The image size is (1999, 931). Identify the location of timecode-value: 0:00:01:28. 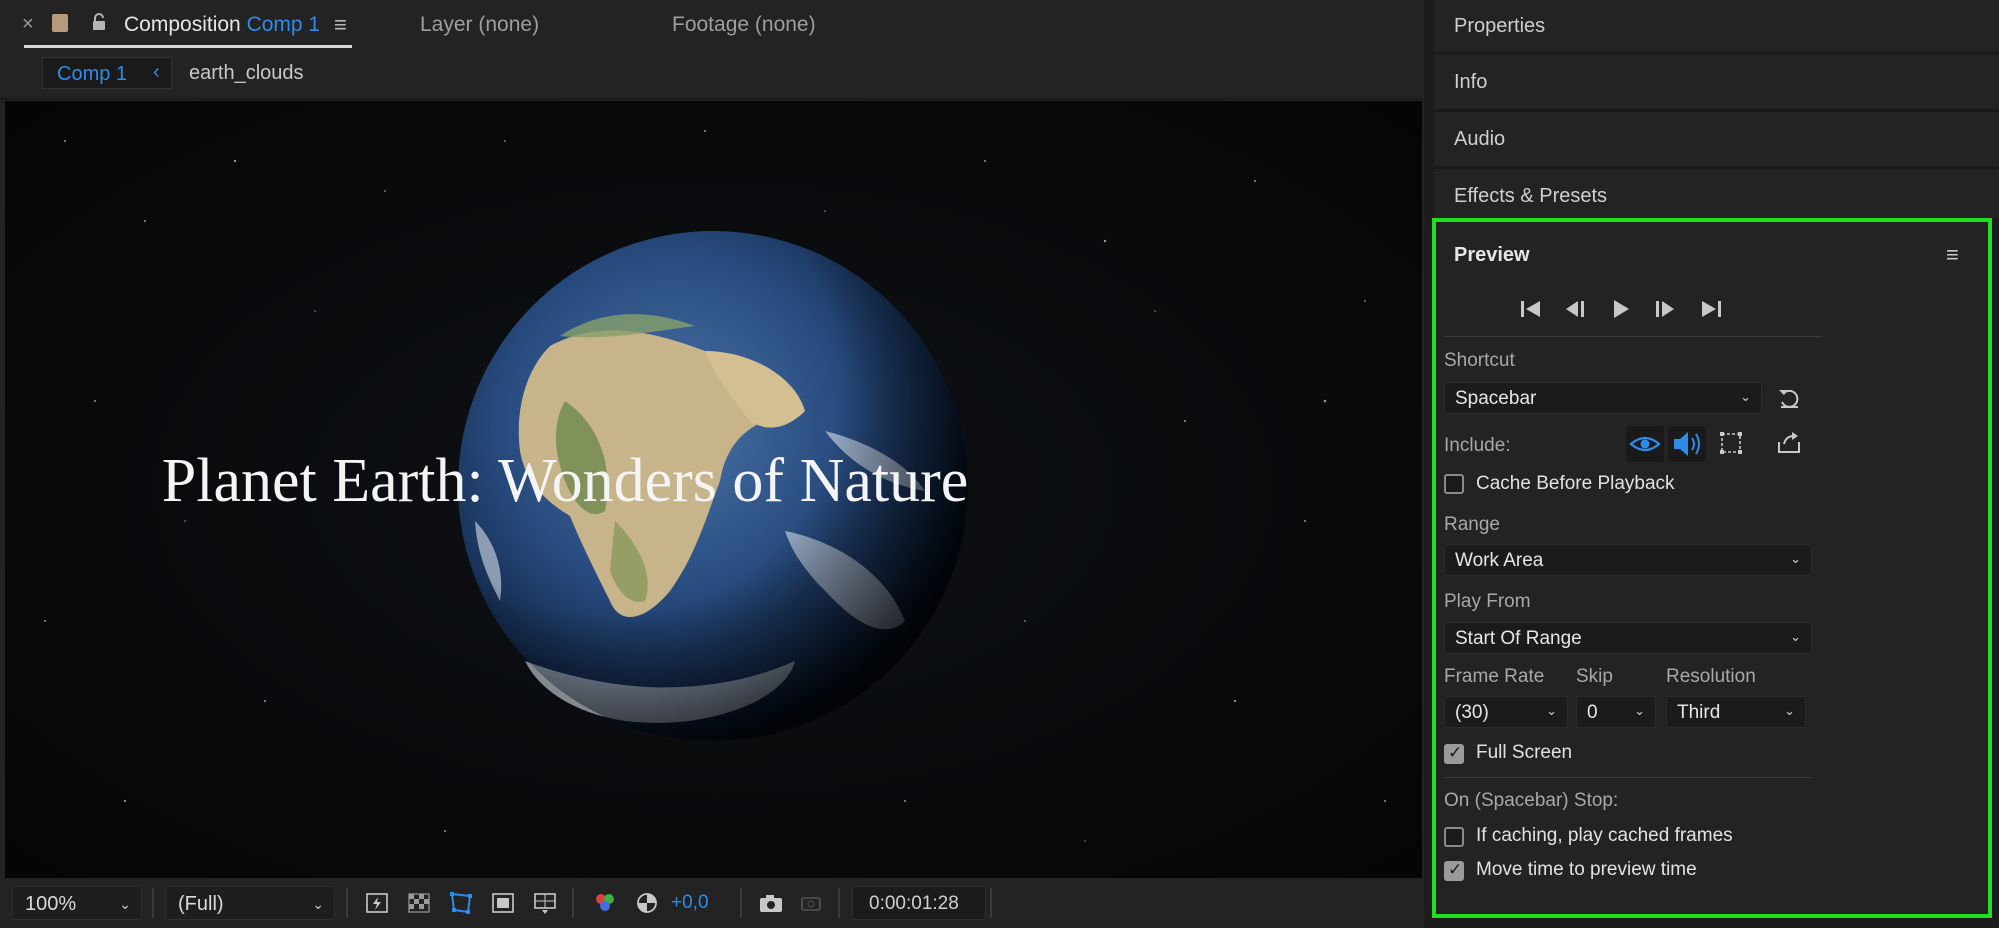
(914, 903).